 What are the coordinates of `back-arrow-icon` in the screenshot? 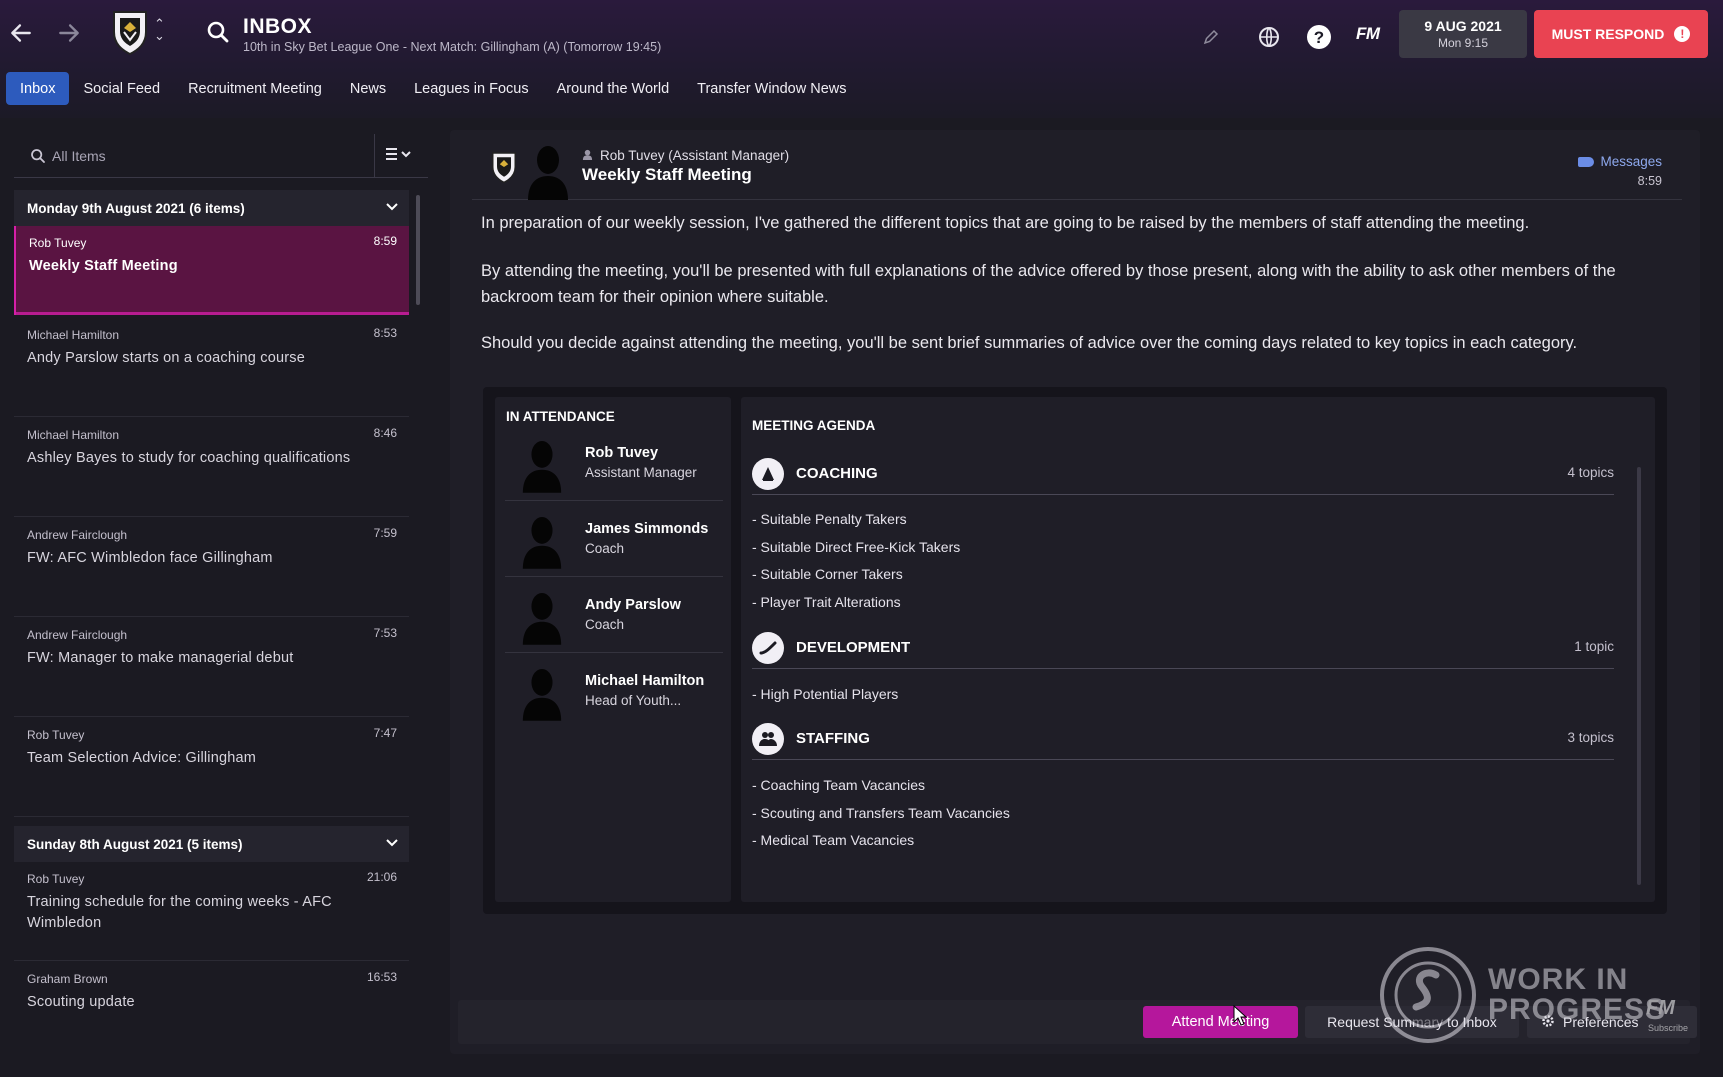 It's located at (21, 33).